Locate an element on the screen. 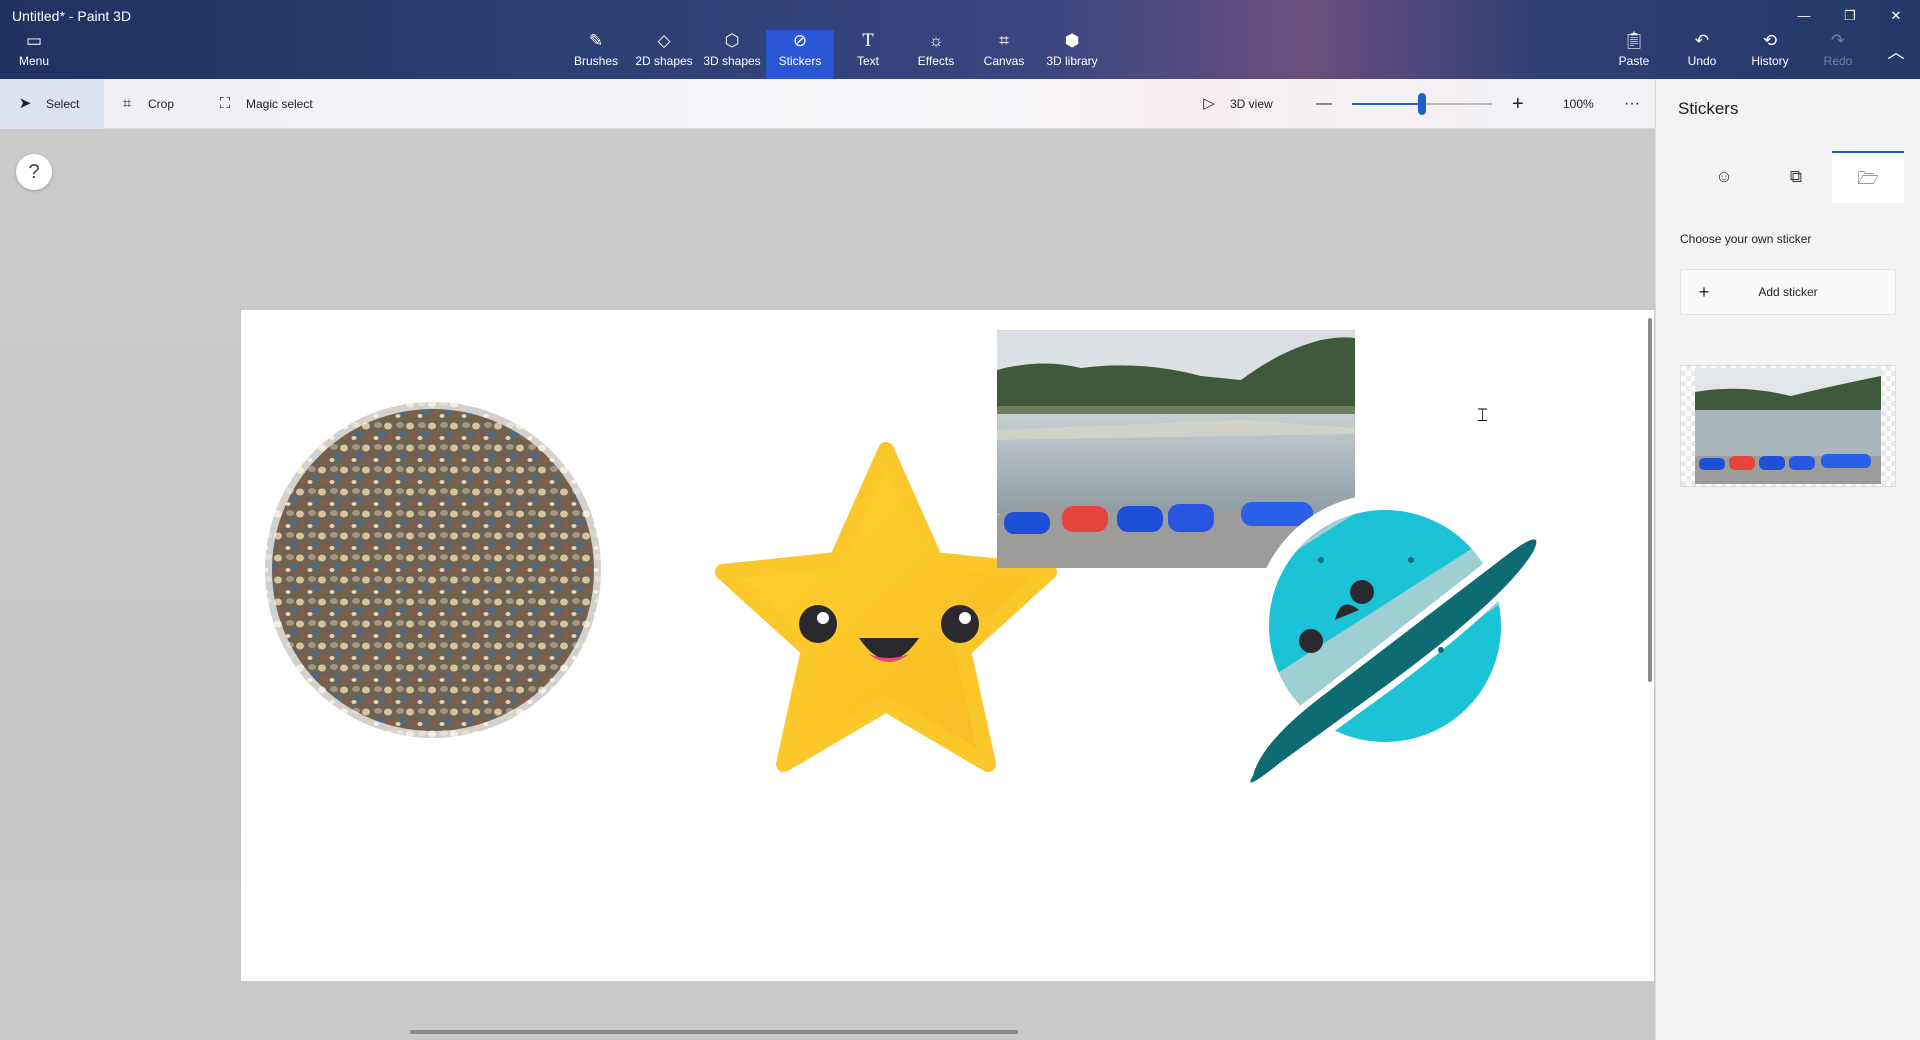 The height and width of the screenshot is (1040, 1920). collapse-toolbar-button: ︿ is located at coordinates (1896, 54).